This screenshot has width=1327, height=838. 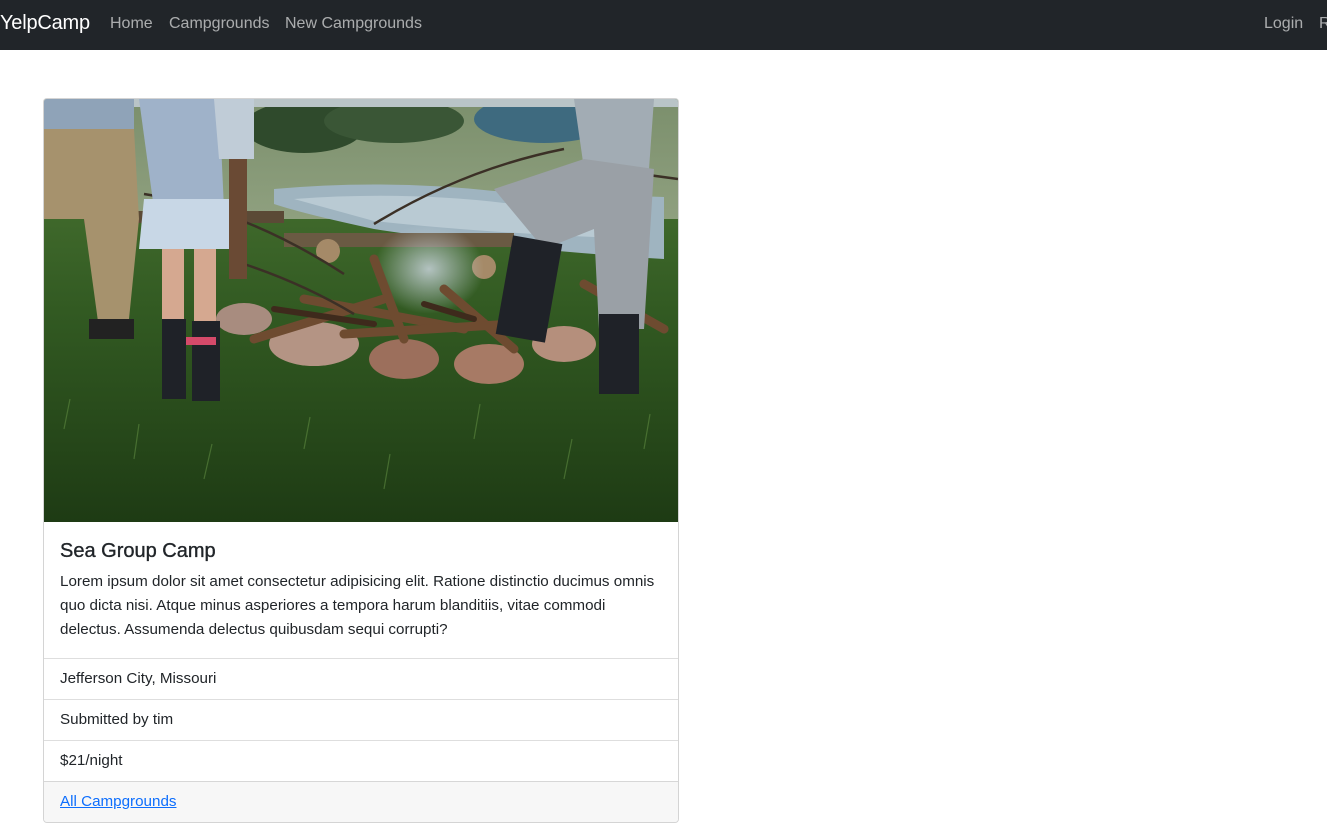 What do you see at coordinates (138, 551) in the screenshot?
I see `campground-title: Sea Group Camp` at bounding box center [138, 551].